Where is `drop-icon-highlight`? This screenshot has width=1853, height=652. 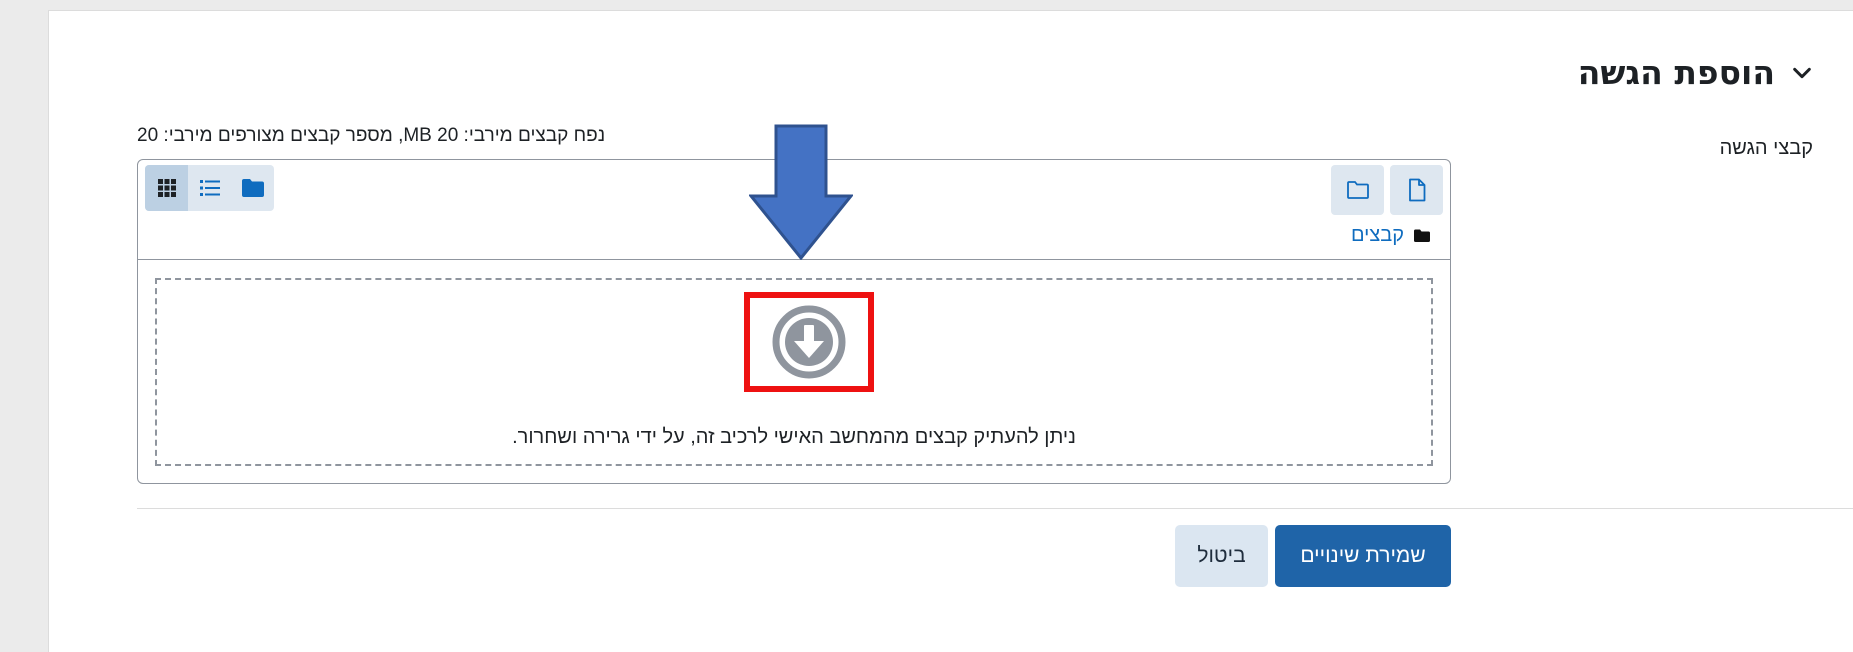 drop-icon-highlight is located at coordinates (809, 342).